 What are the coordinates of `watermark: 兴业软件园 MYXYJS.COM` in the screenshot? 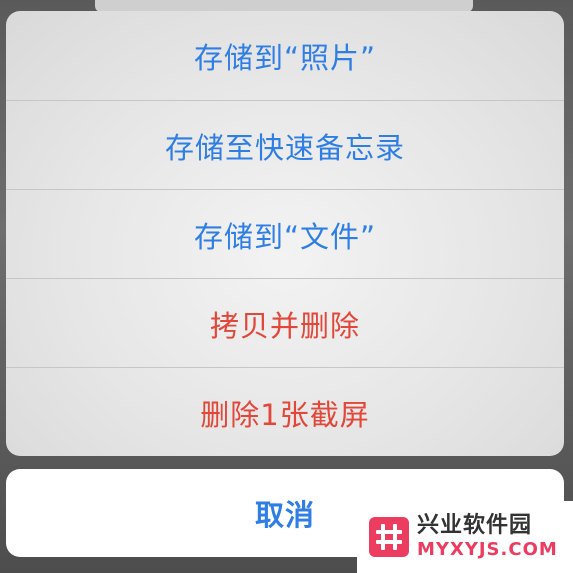 It's located at (465, 537).